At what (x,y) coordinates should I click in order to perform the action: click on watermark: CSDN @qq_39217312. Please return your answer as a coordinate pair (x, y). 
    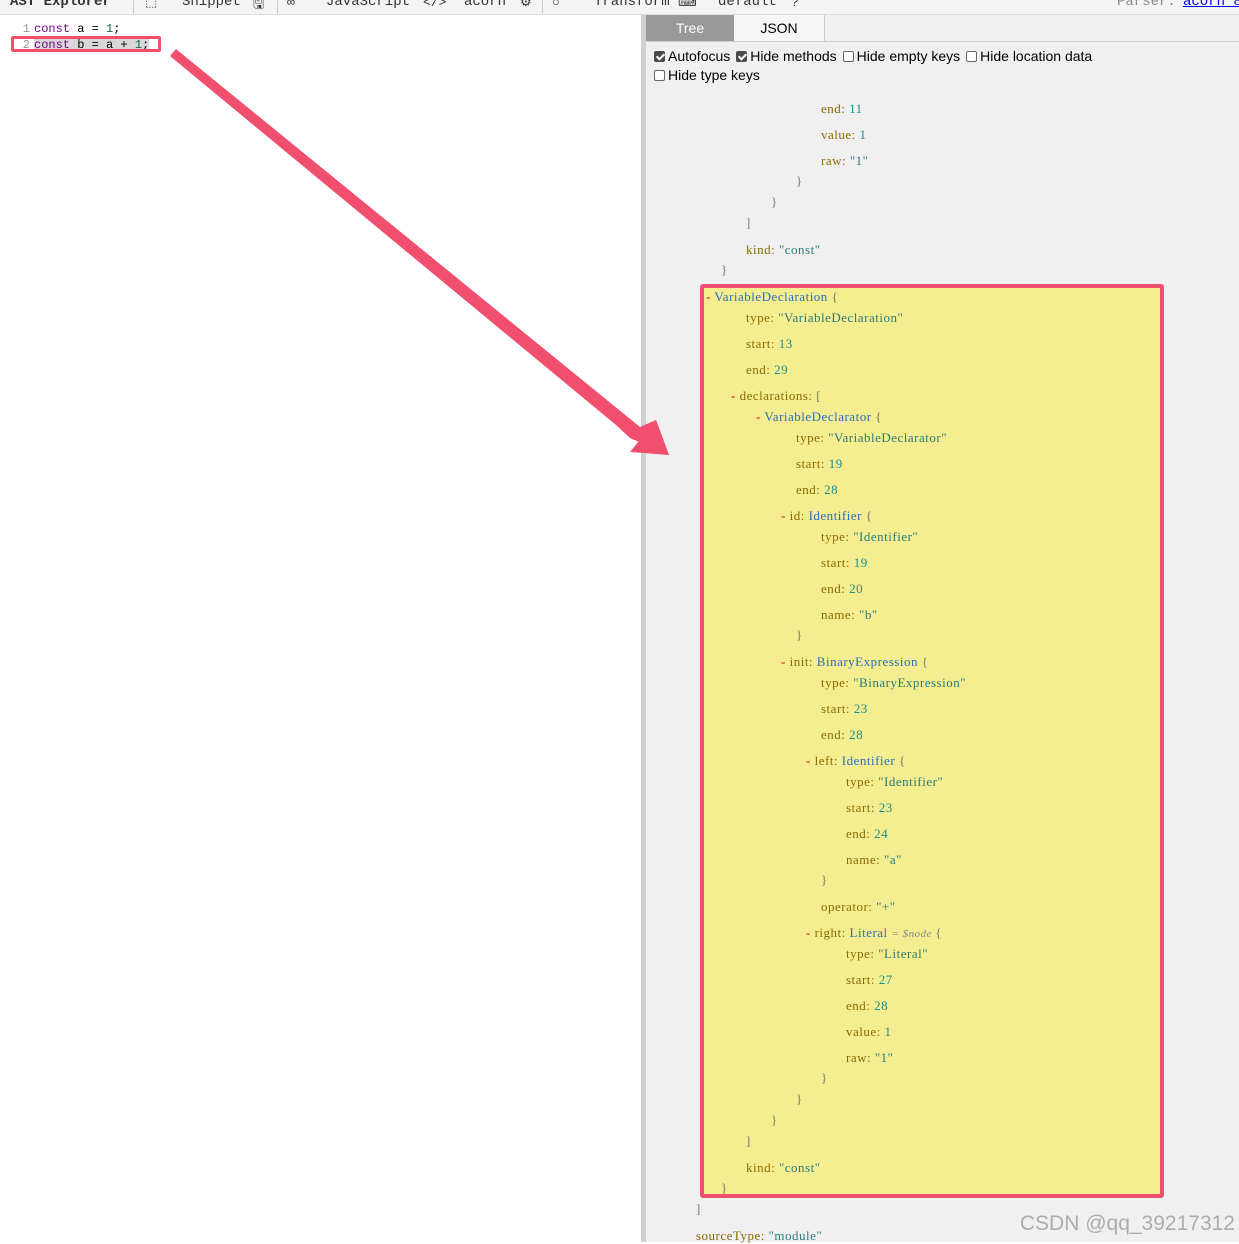
    Looking at the image, I should click on (1127, 1223).